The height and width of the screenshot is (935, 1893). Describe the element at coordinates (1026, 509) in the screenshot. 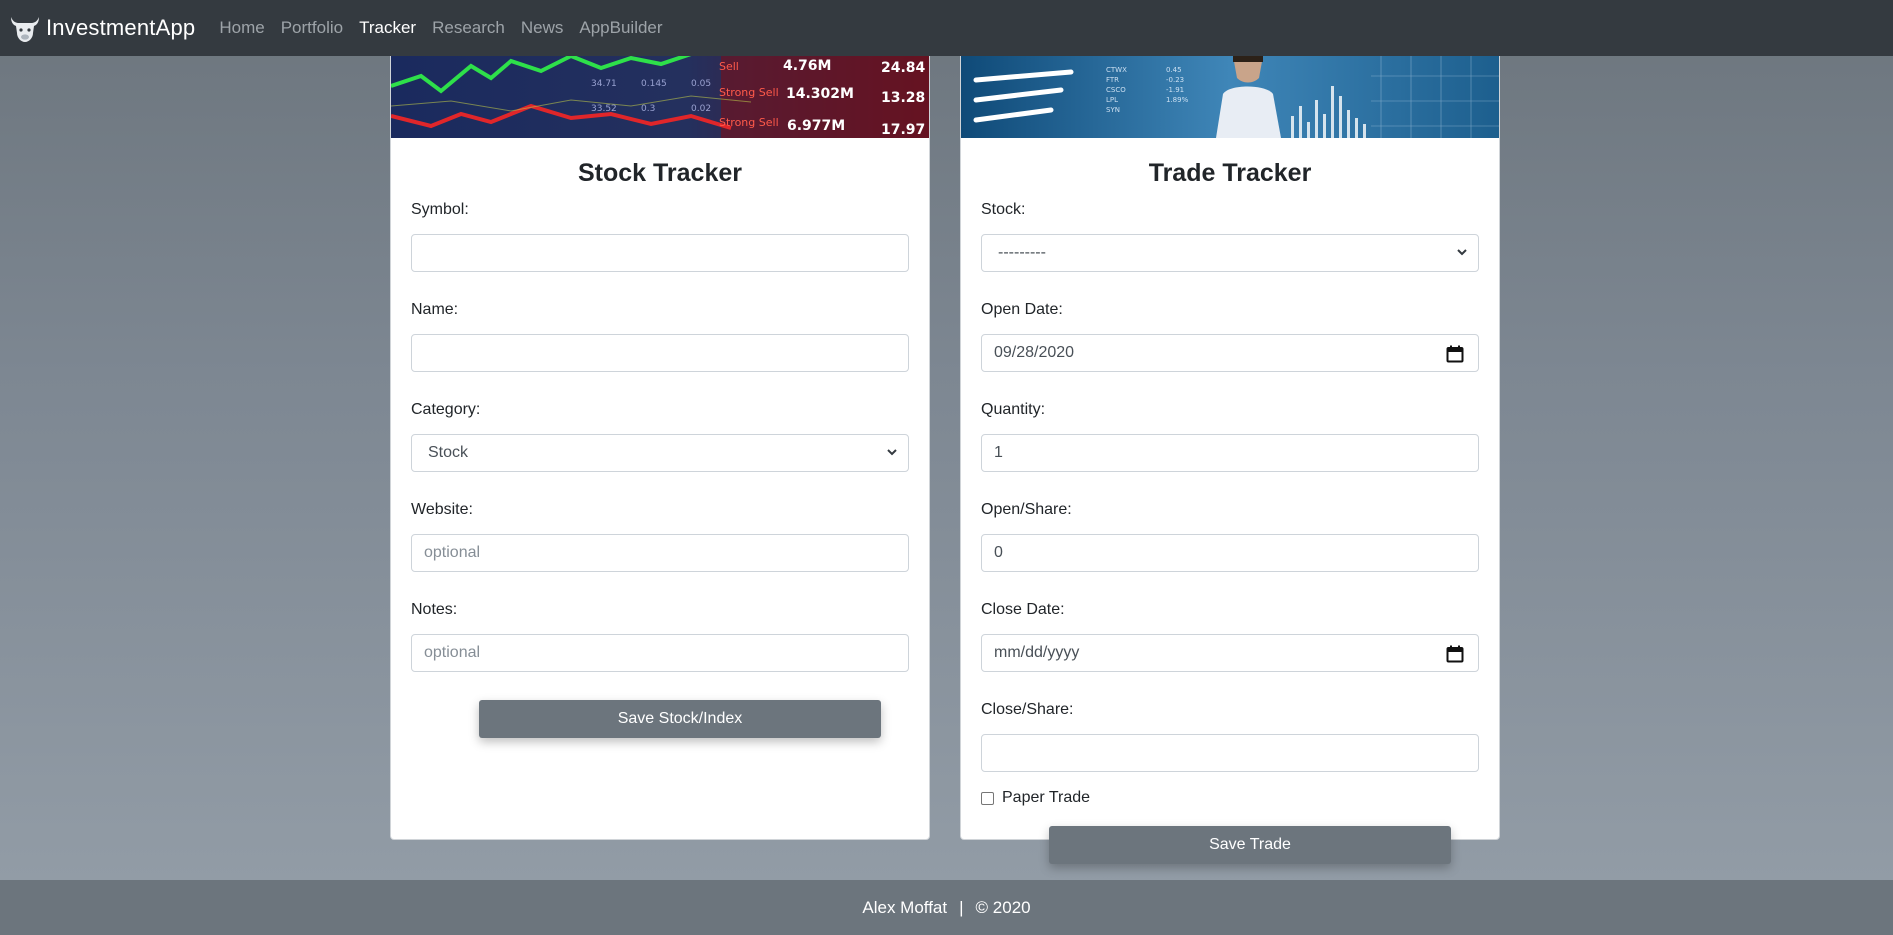

I see `open-share-label: Open/Share:` at that location.